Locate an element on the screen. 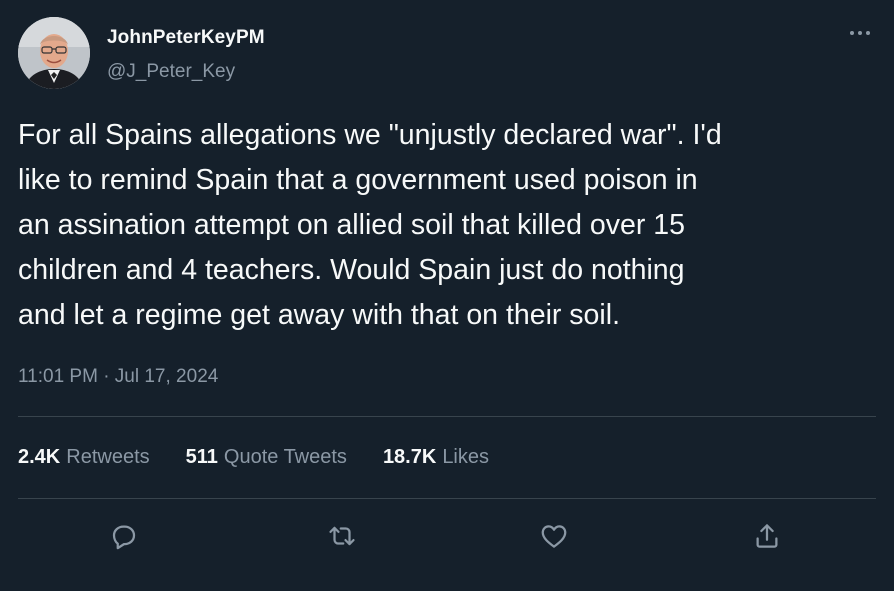 This screenshot has height=591, width=894. retweet-button is located at coordinates (342, 536).